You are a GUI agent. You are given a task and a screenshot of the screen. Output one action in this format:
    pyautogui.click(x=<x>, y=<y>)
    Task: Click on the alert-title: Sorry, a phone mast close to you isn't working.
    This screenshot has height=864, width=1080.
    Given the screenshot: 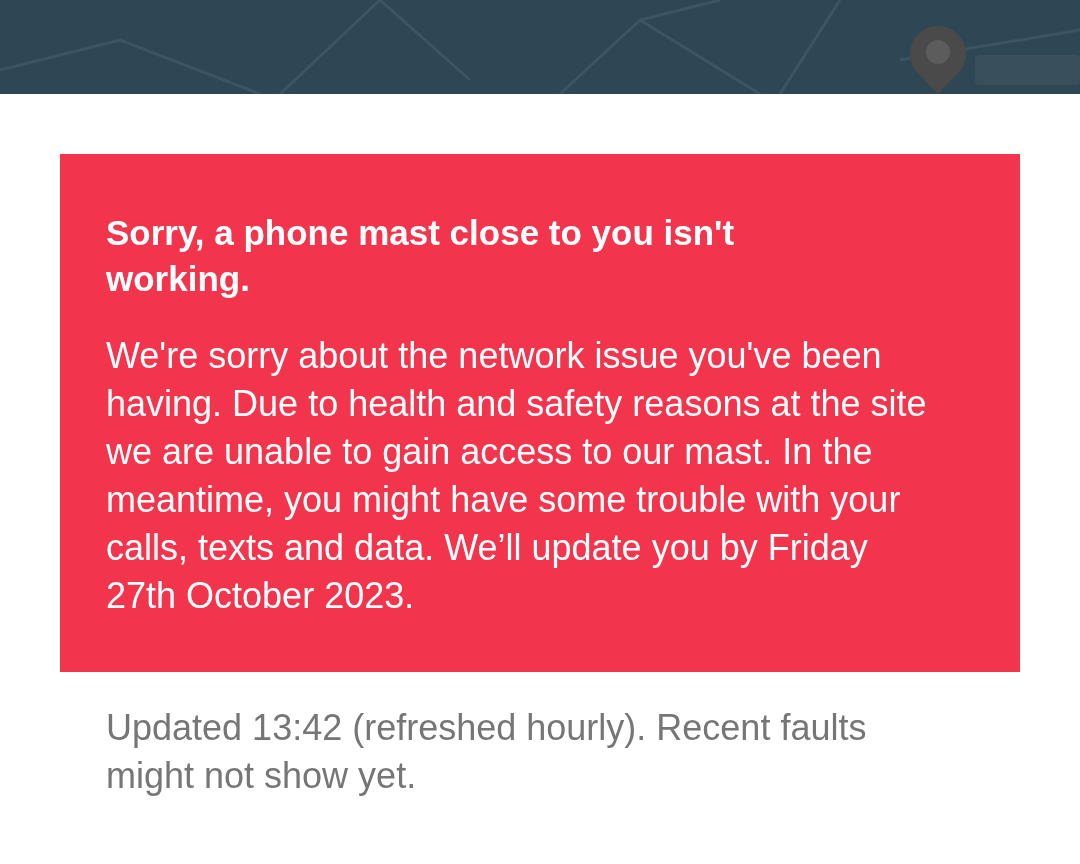 What is the action you would take?
    pyautogui.click(x=421, y=256)
    